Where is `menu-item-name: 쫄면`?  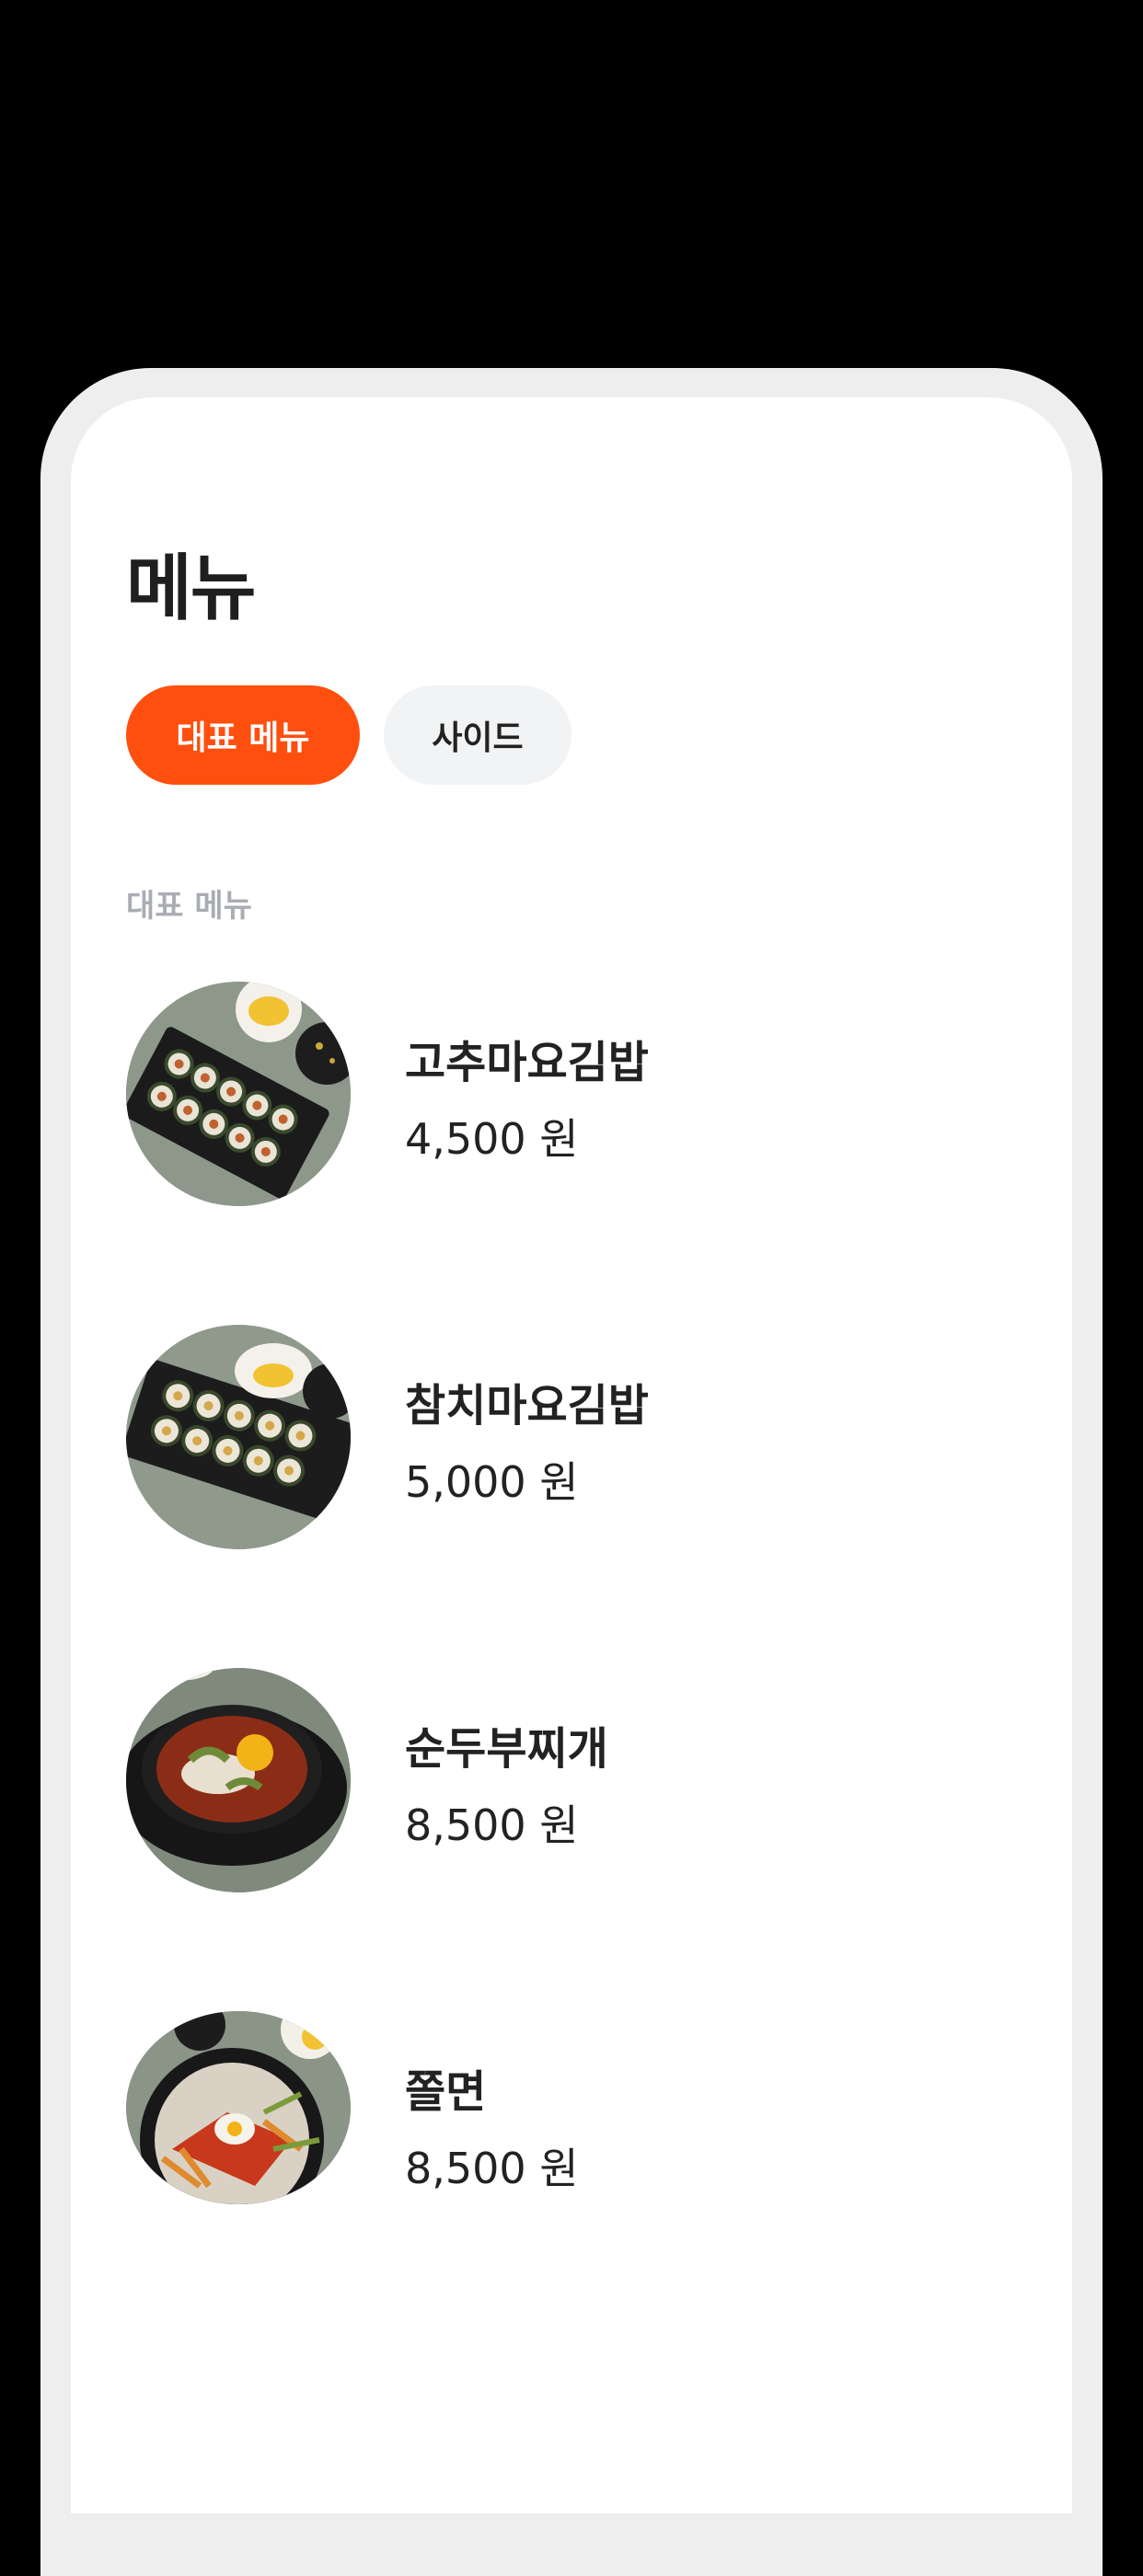
menu-item-name: 쫄면 is located at coordinates (446, 2092).